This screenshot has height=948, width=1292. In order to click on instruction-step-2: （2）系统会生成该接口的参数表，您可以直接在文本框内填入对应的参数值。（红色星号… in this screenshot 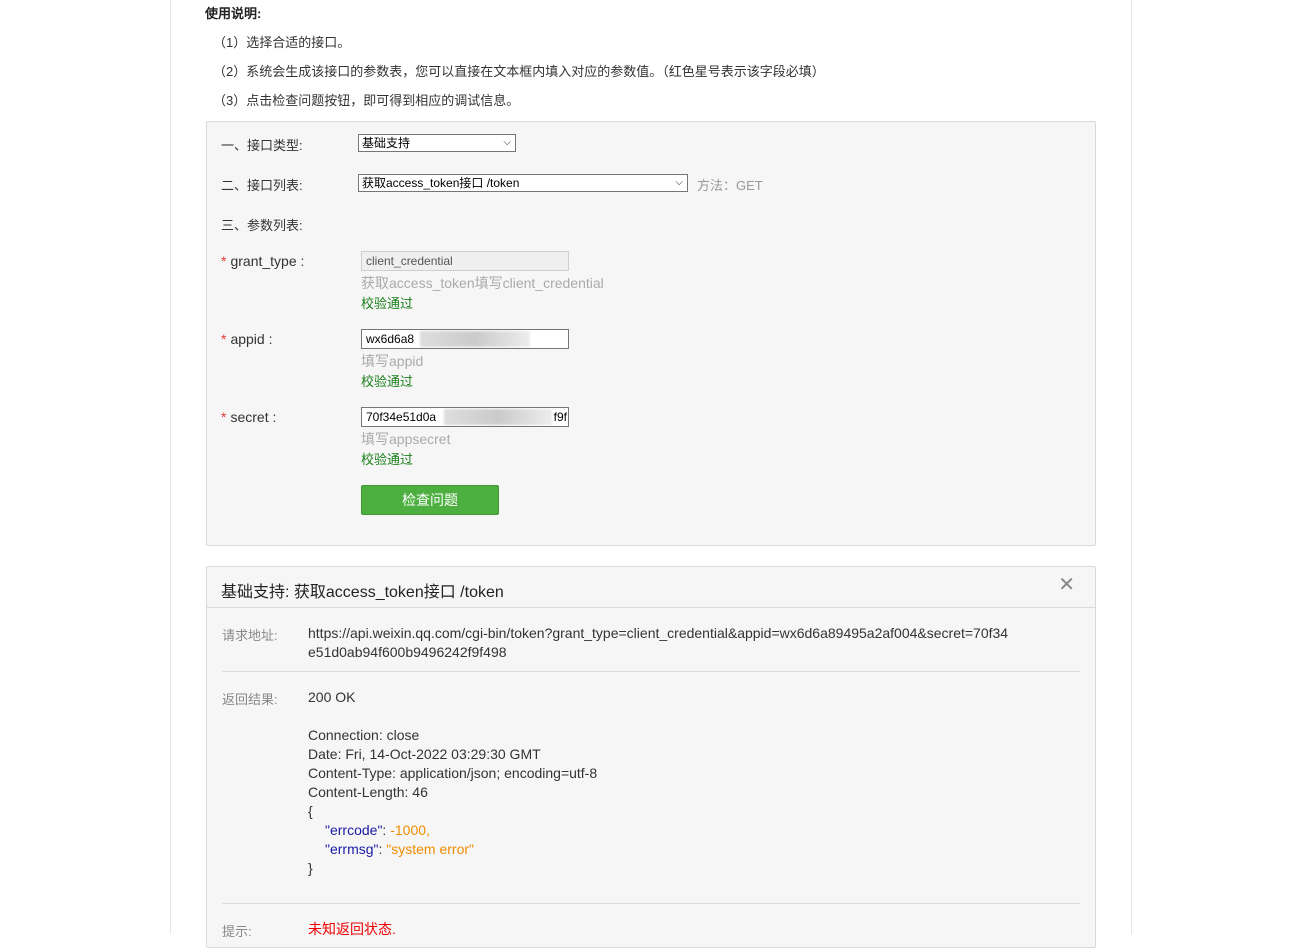, I will do `click(519, 71)`.